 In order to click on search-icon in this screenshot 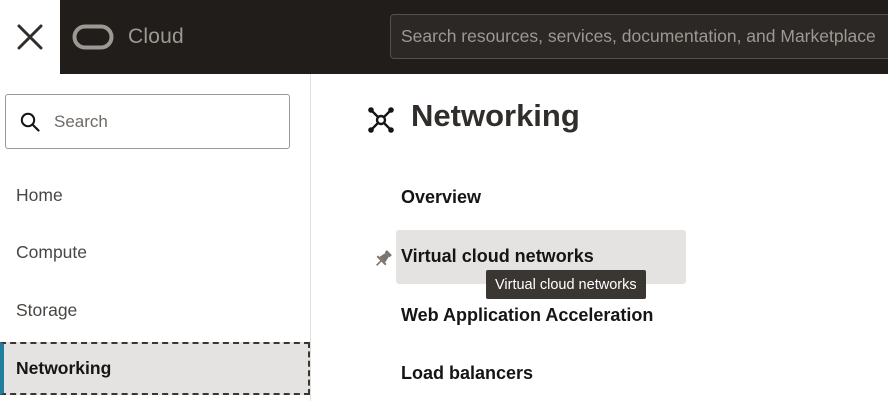, I will do `click(30, 122)`.